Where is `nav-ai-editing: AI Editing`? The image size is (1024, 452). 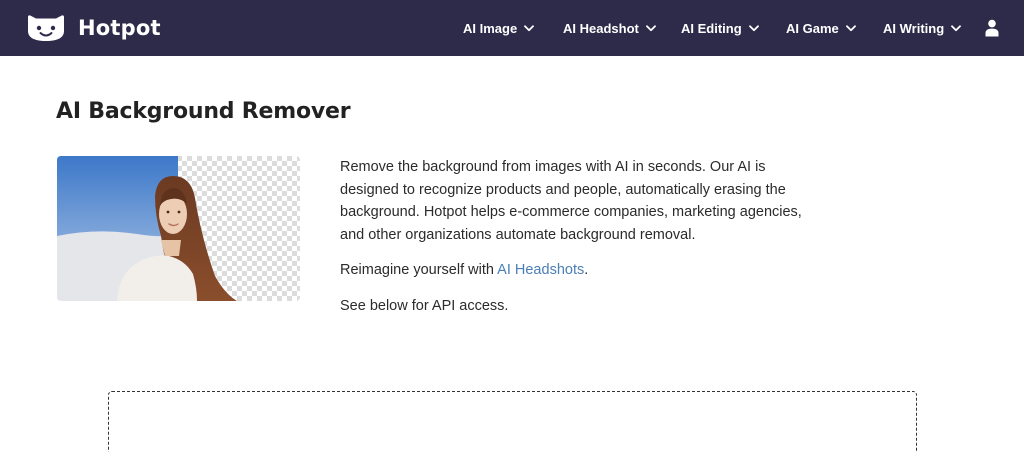
nav-ai-editing: AI Editing is located at coordinates (720, 28).